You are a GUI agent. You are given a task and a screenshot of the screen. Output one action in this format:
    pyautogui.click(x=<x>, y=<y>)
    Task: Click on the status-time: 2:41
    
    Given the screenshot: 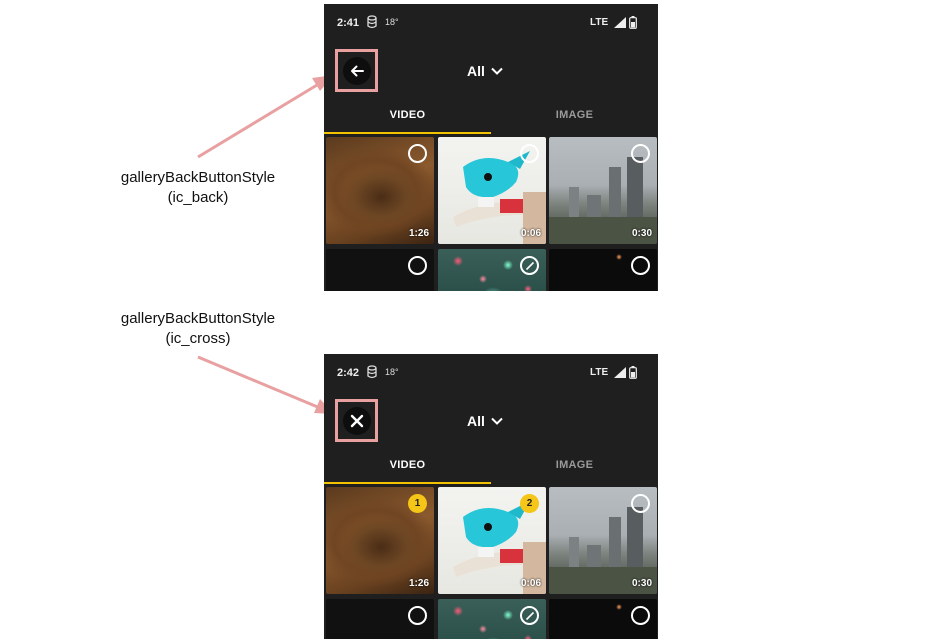 What is the action you would take?
    pyautogui.click(x=348, y=23)
    